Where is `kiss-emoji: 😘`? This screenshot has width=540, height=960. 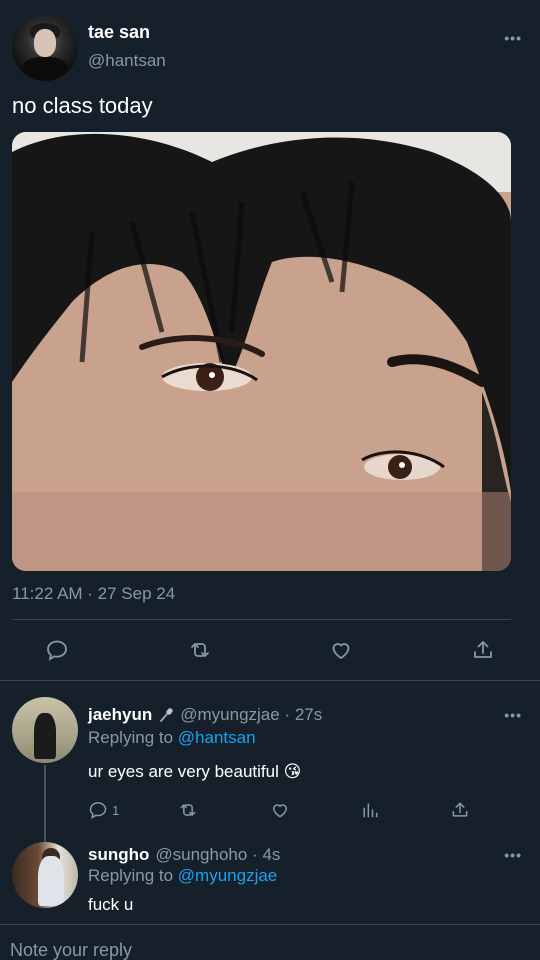 kiss-emoji: 😘 is located at coordinates (292, 771).